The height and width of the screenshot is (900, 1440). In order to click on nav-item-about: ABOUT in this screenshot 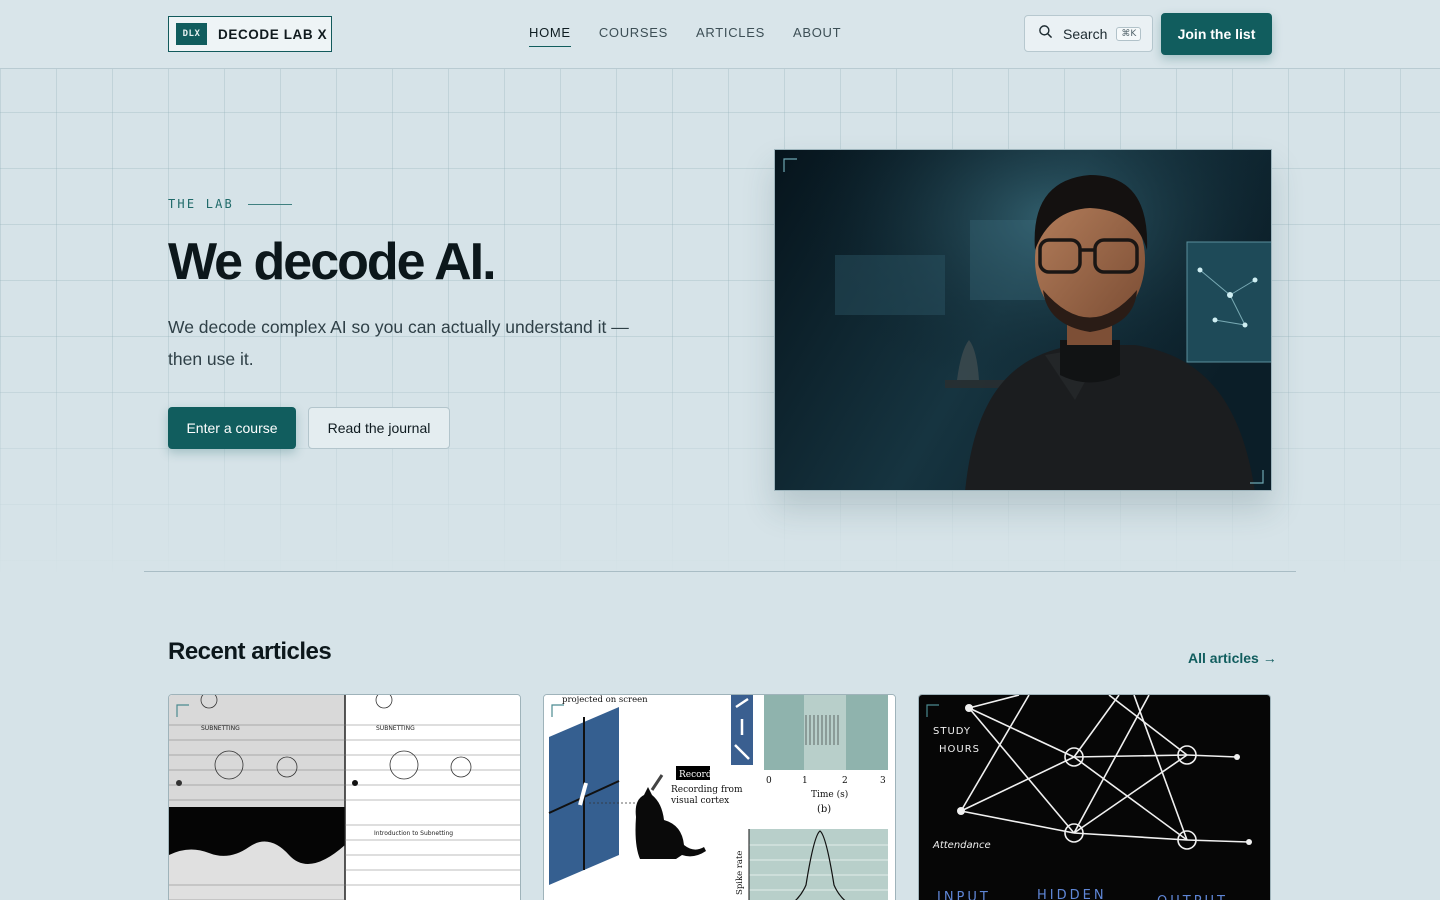, I will do `click(817, 35)`.